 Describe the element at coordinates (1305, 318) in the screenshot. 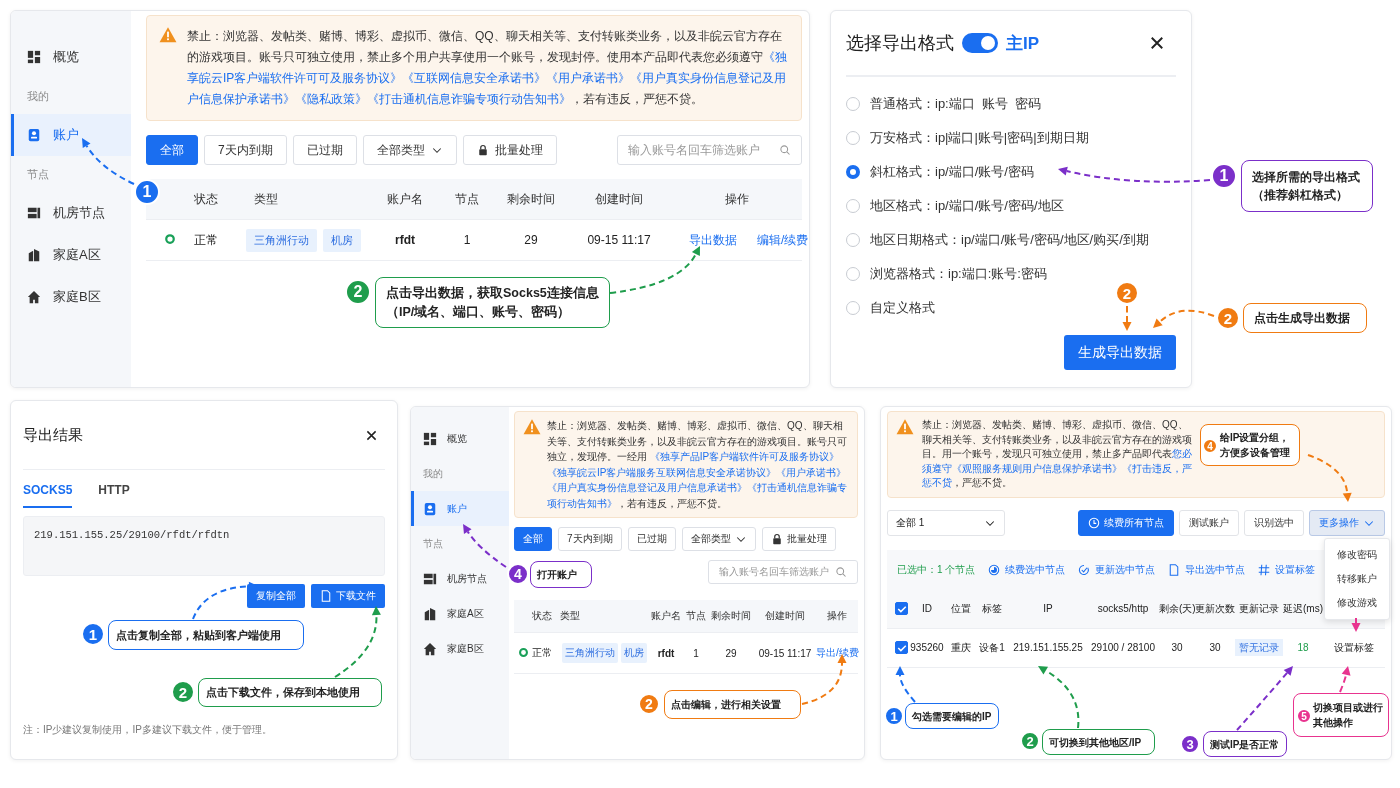

I see `callout: 点击生成导出数据` at that location.